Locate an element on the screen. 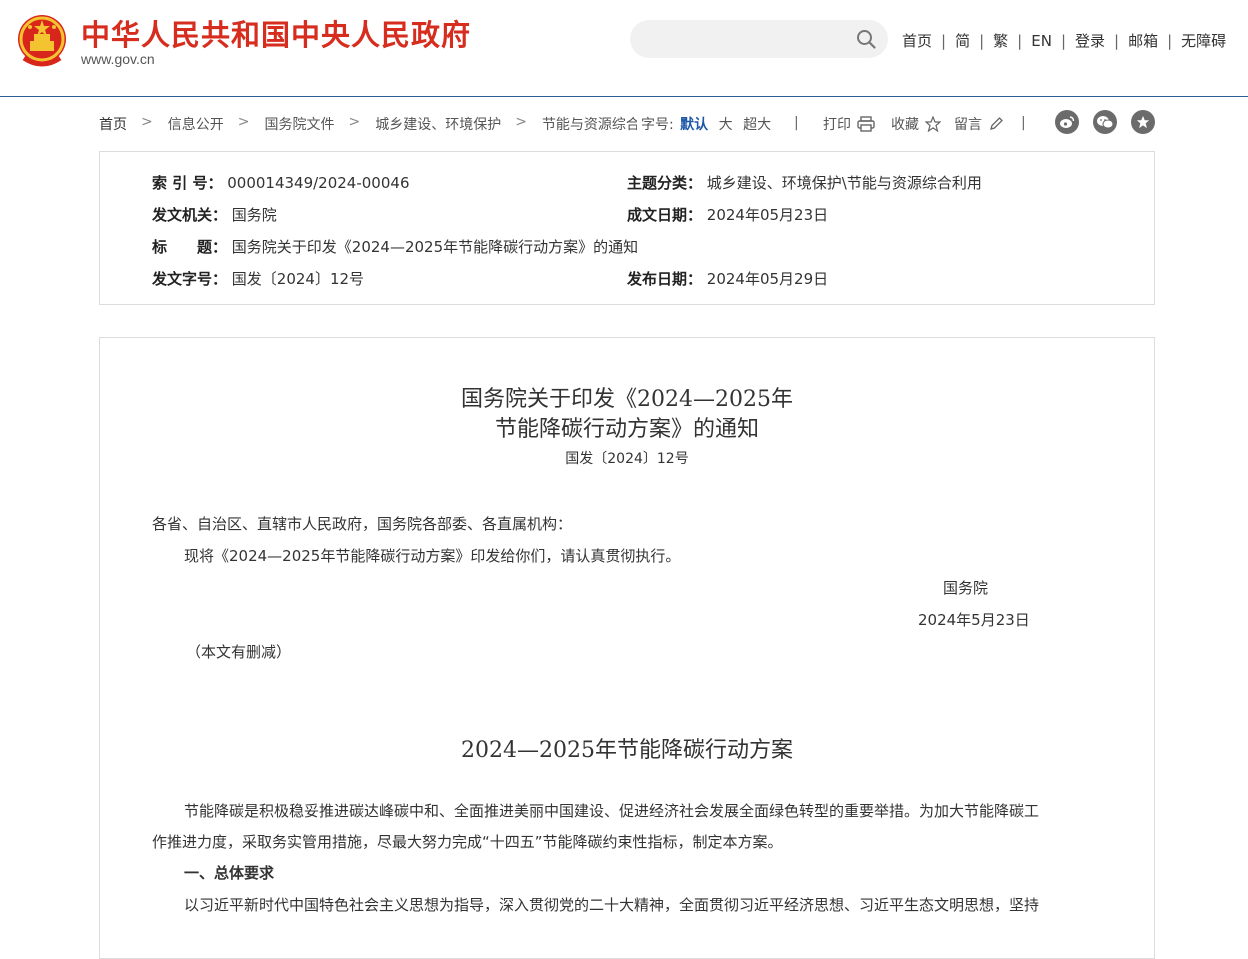 The height and width of the screenshot is (959, 1248). meta-value: 国务院关于印发《2024—2025年节能降碳行动方案》的通知 is located at coordinates (435, 247).